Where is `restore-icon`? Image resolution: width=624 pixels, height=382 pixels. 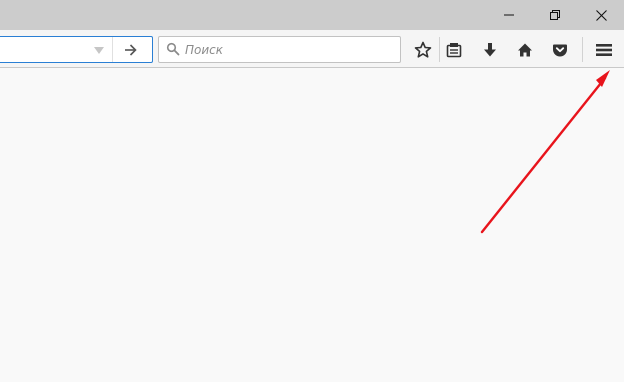
restore-icon is located at coordinates (555, 15).